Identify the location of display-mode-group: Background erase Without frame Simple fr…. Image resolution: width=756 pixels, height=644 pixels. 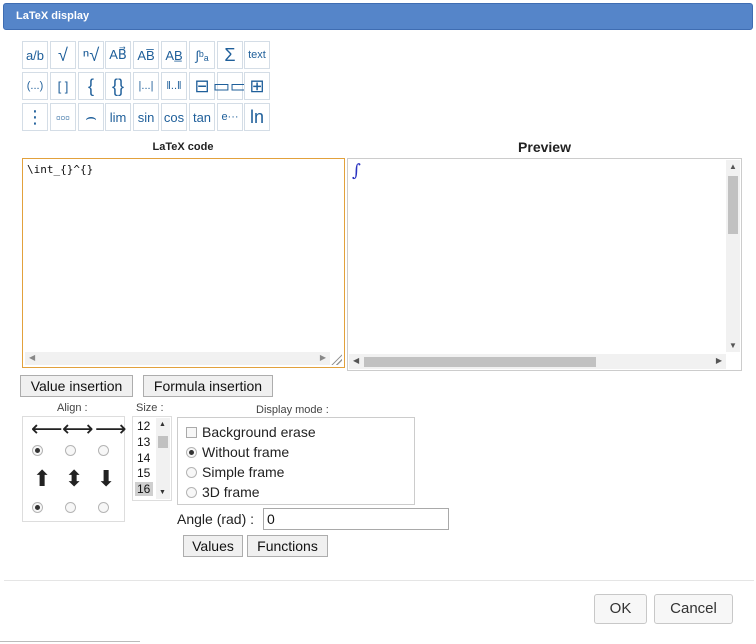
(296, 461).